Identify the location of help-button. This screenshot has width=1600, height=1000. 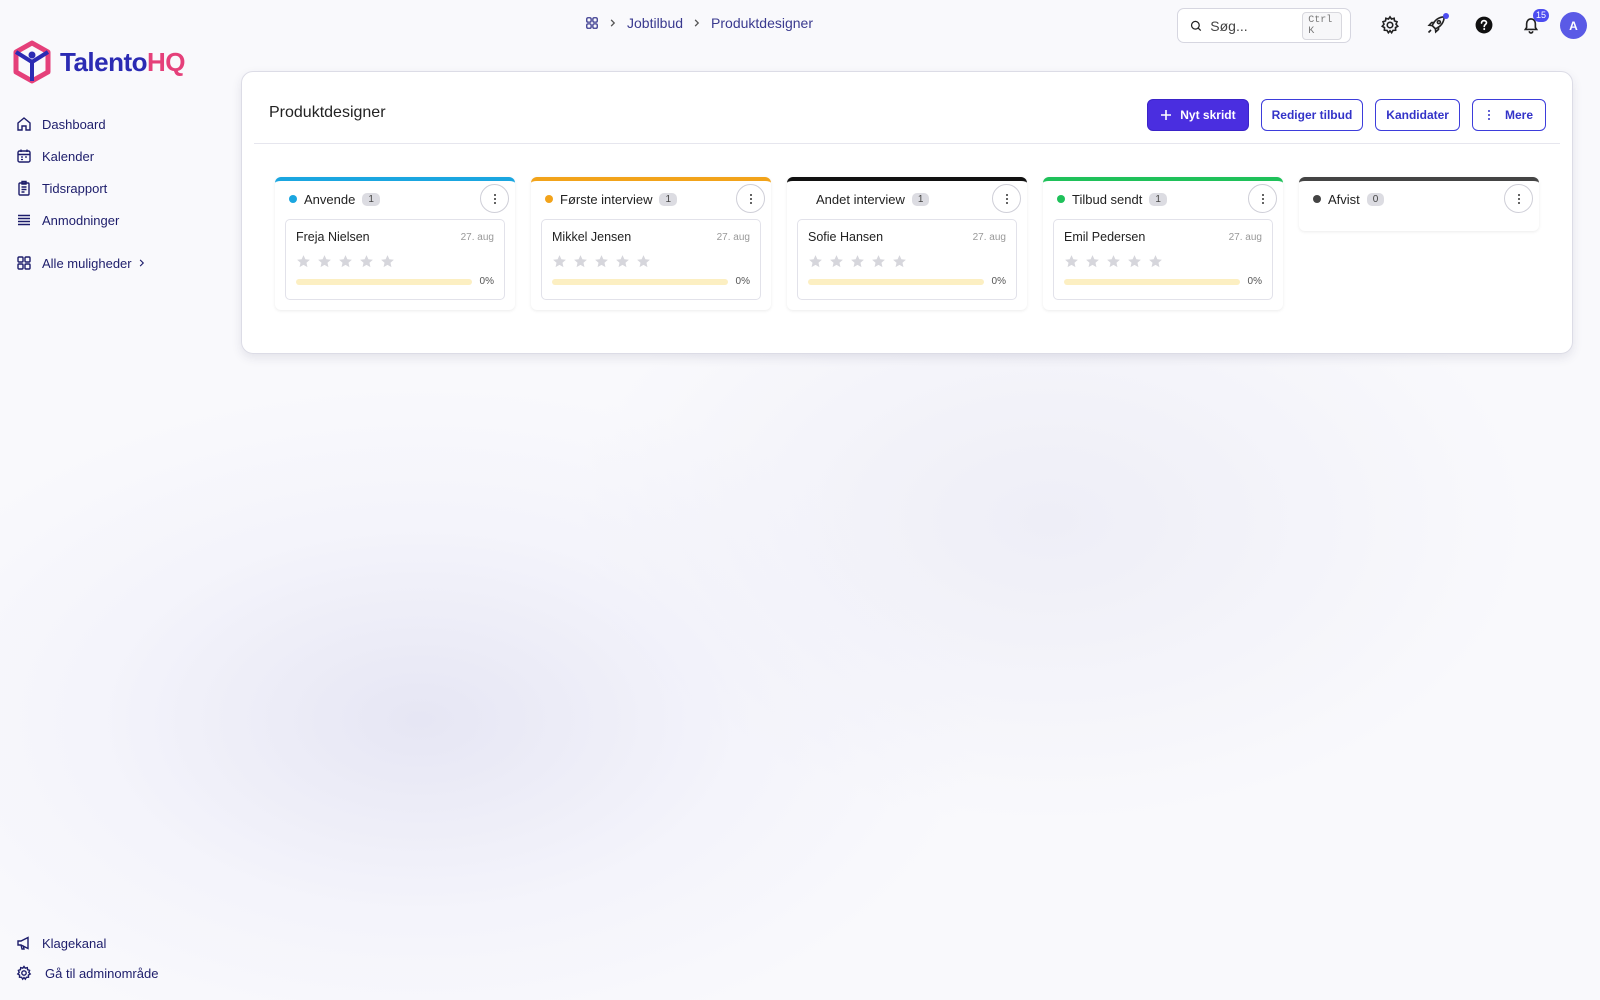
(1484, 25).